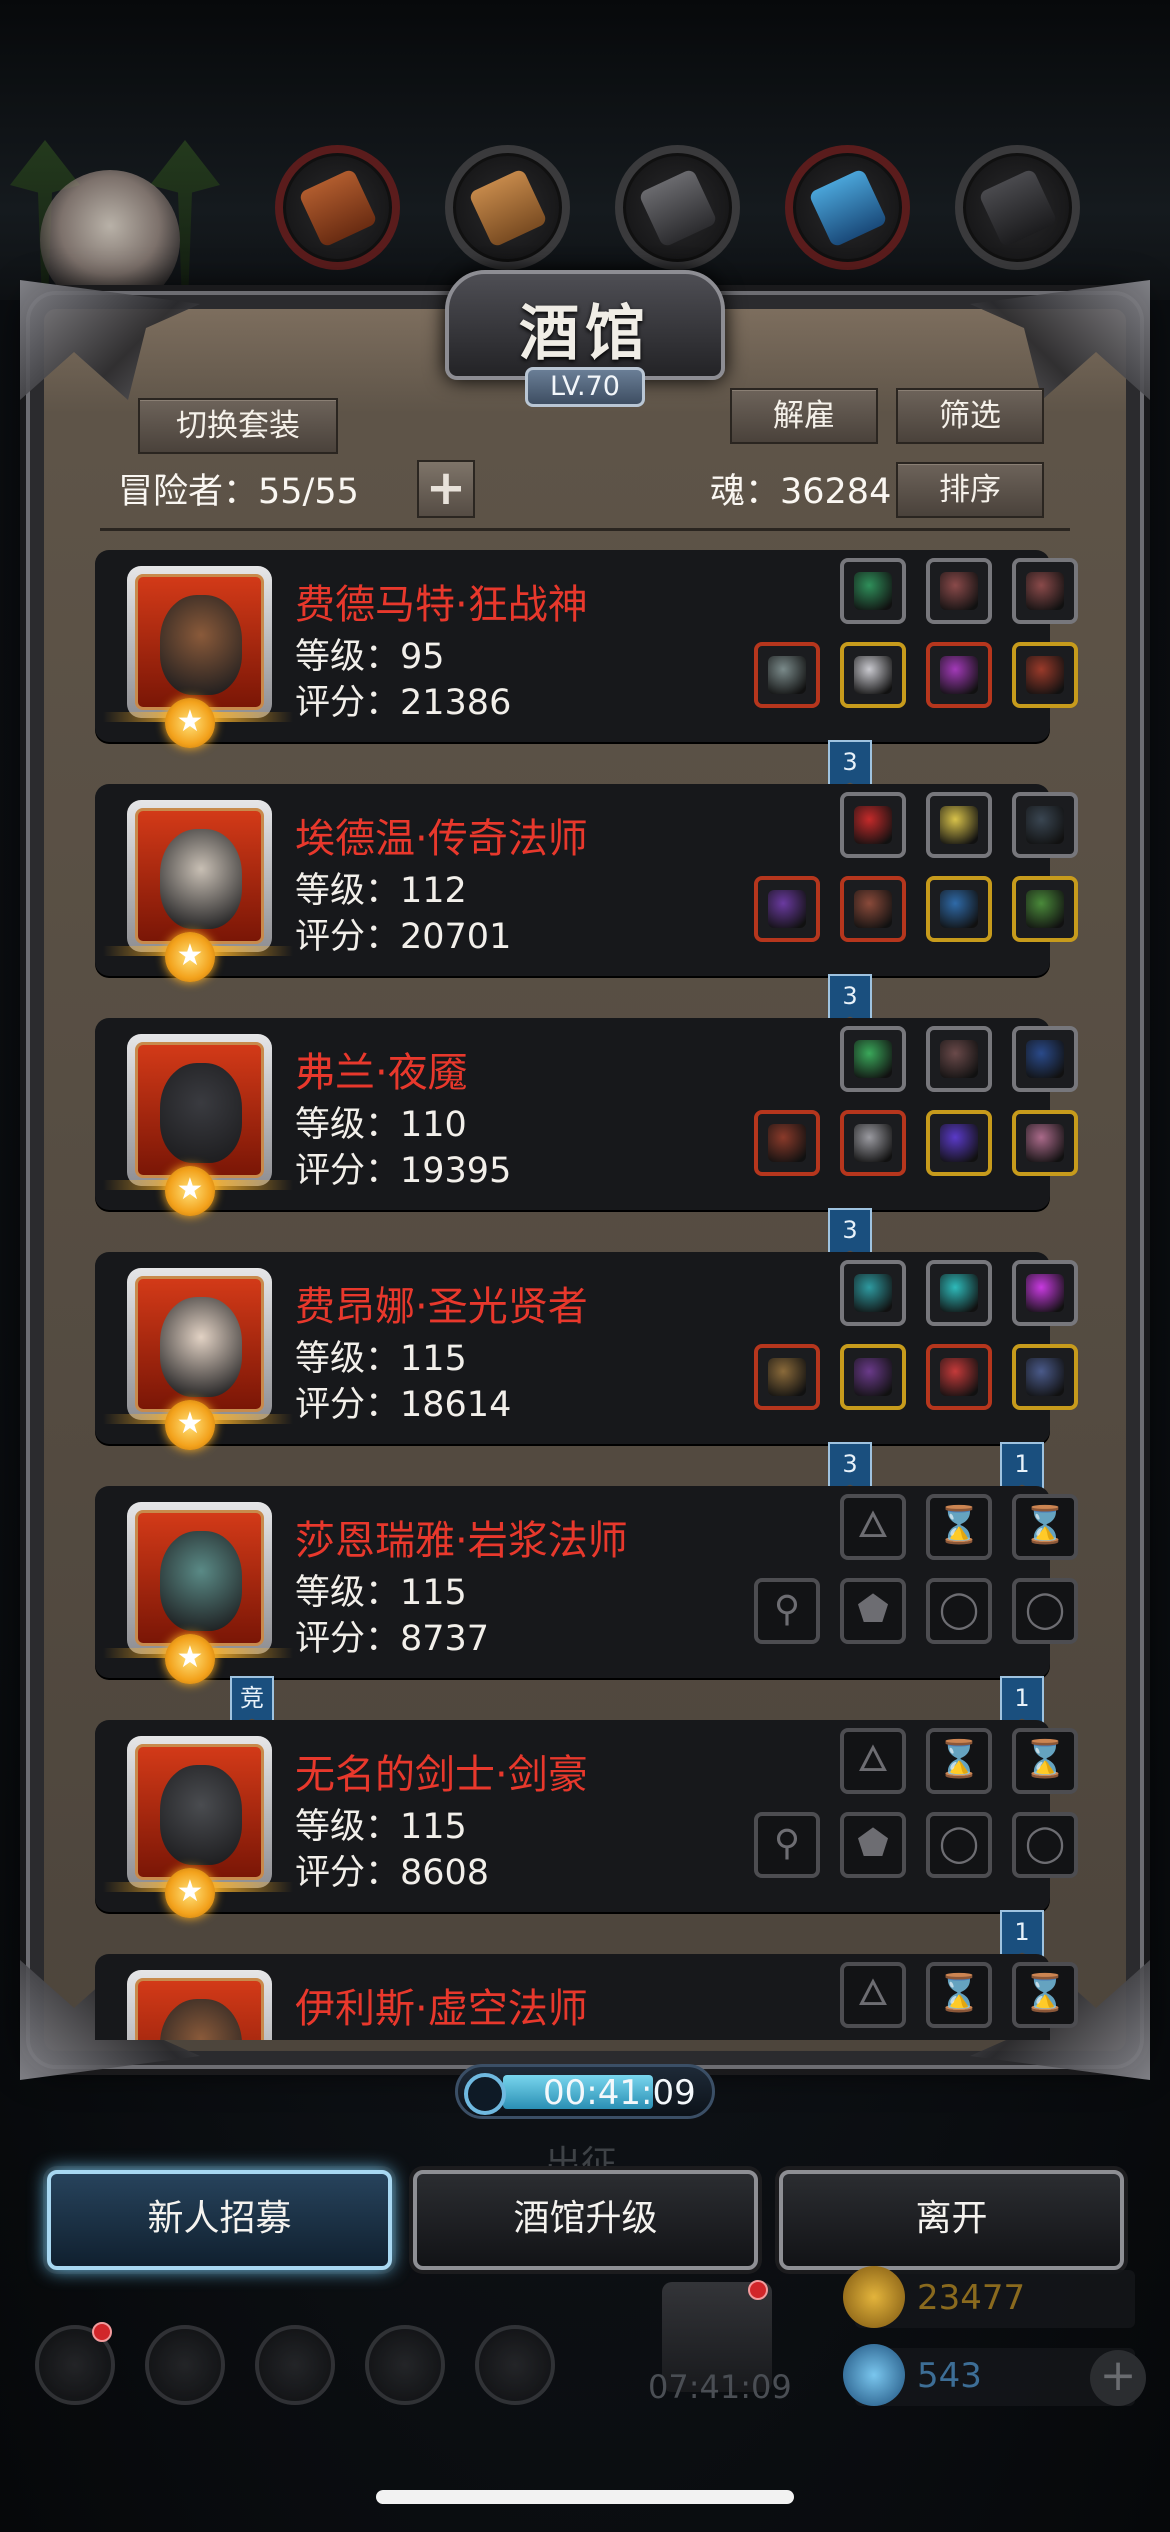 Image resolution: width=1170 pixels, height=2532 pixels. Describe the element at coordinates (337, 207) in the screenshot. I see `resource-icon-meat` at that location.